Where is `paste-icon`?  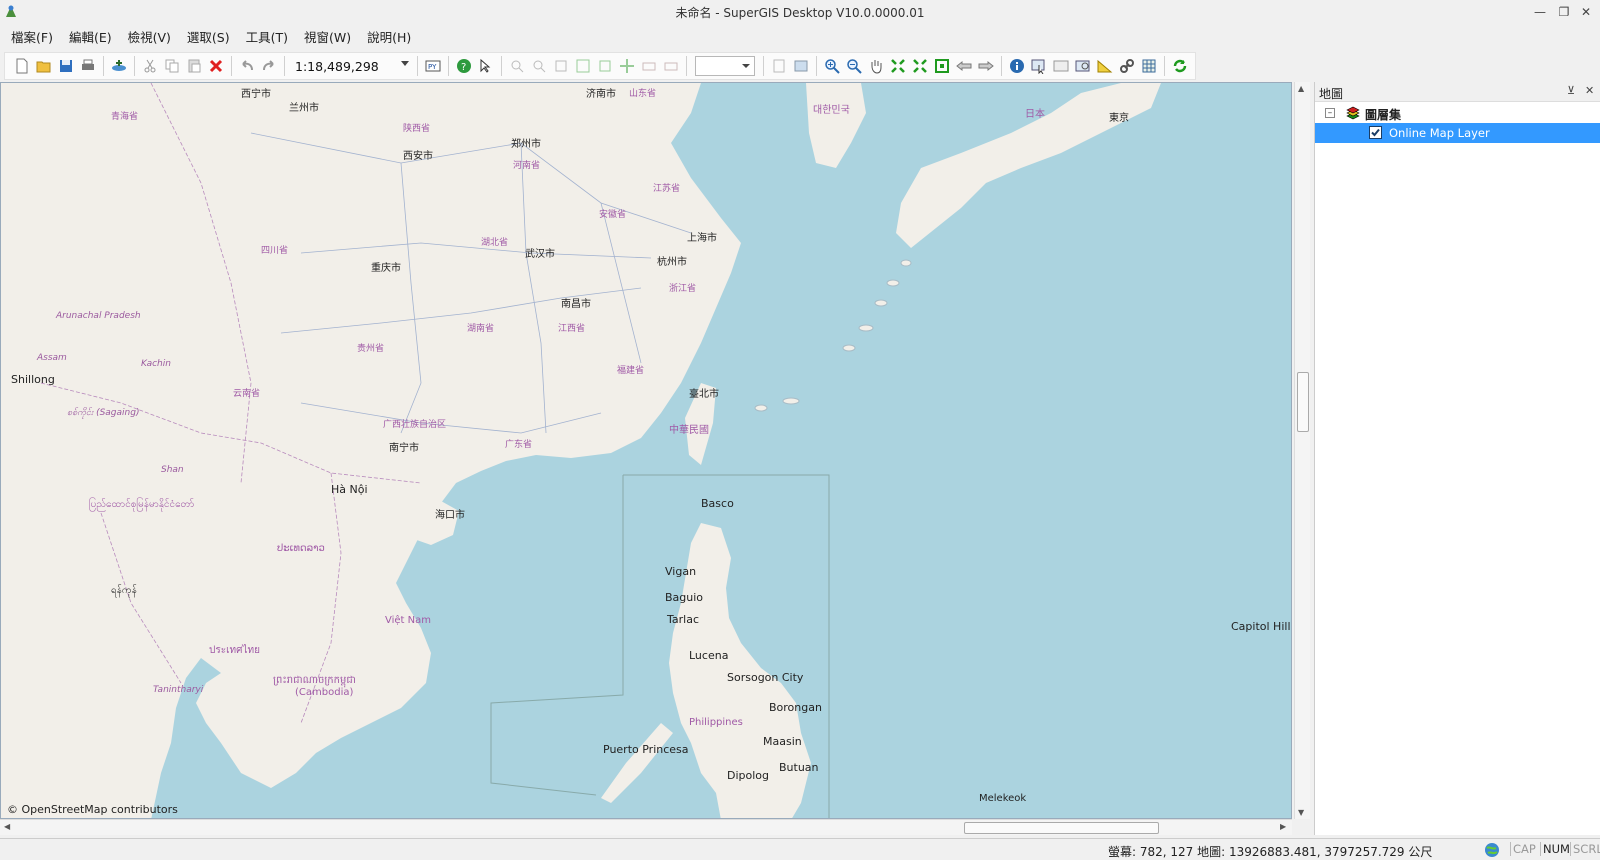 paste-icon is located at coordinates (194, 66).